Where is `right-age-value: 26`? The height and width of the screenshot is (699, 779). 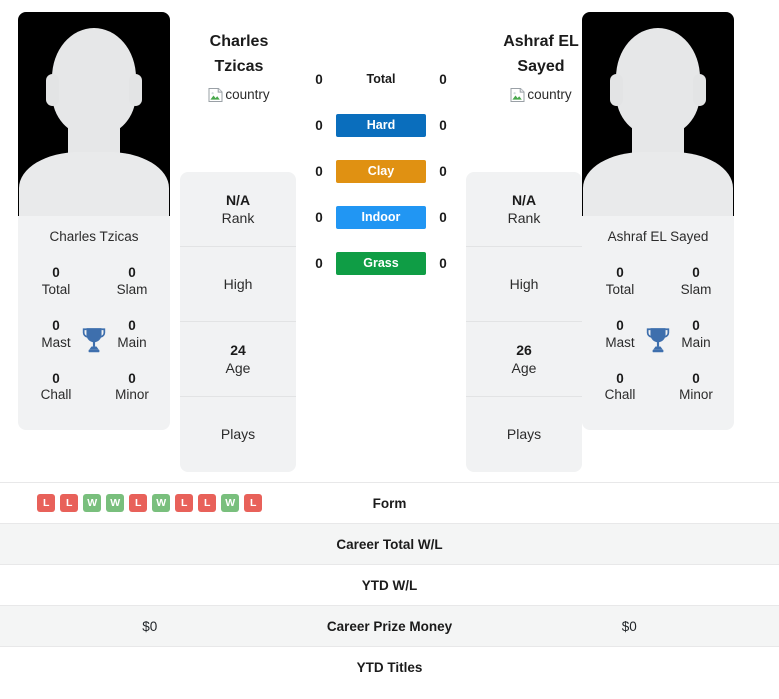
right-age-value: 26 is located at coordinates (524, 349).